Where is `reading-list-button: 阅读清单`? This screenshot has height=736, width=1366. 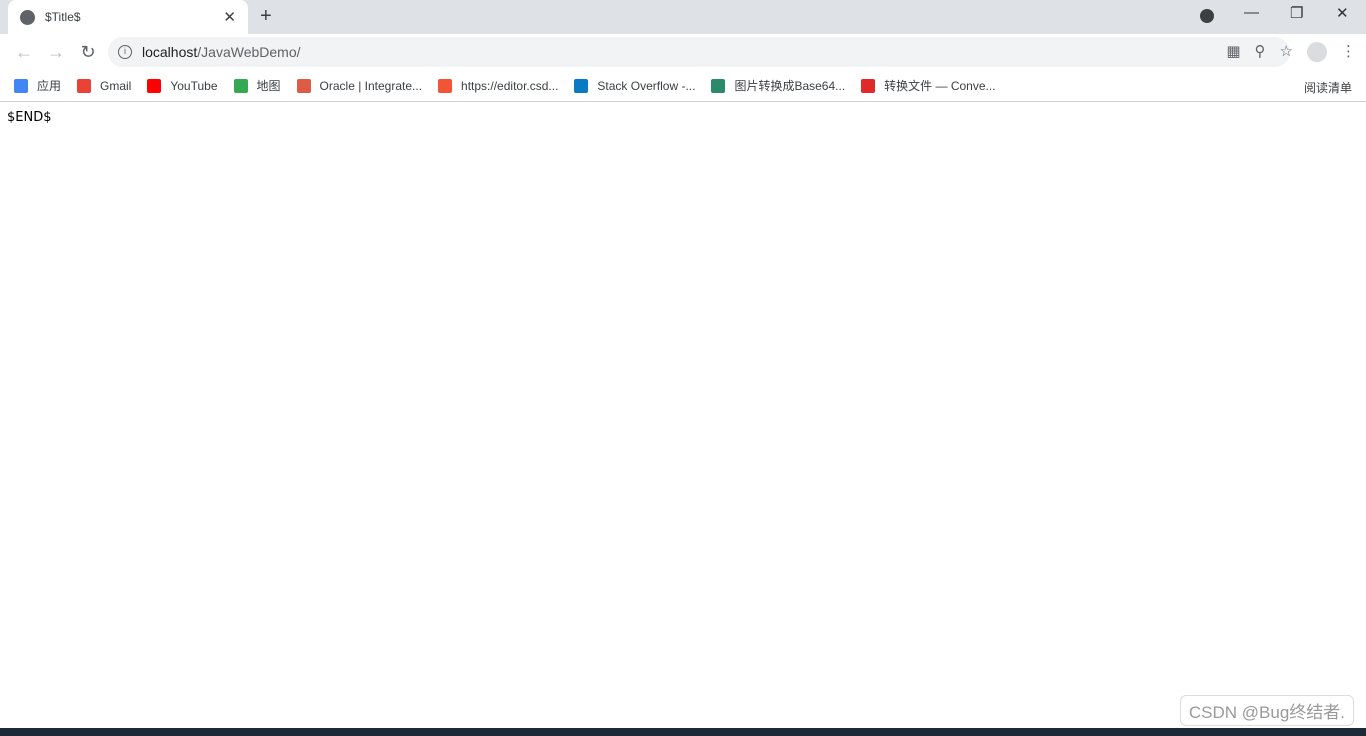 reading-list-button: 阅读清单 is located at coordinates (1328, 87).